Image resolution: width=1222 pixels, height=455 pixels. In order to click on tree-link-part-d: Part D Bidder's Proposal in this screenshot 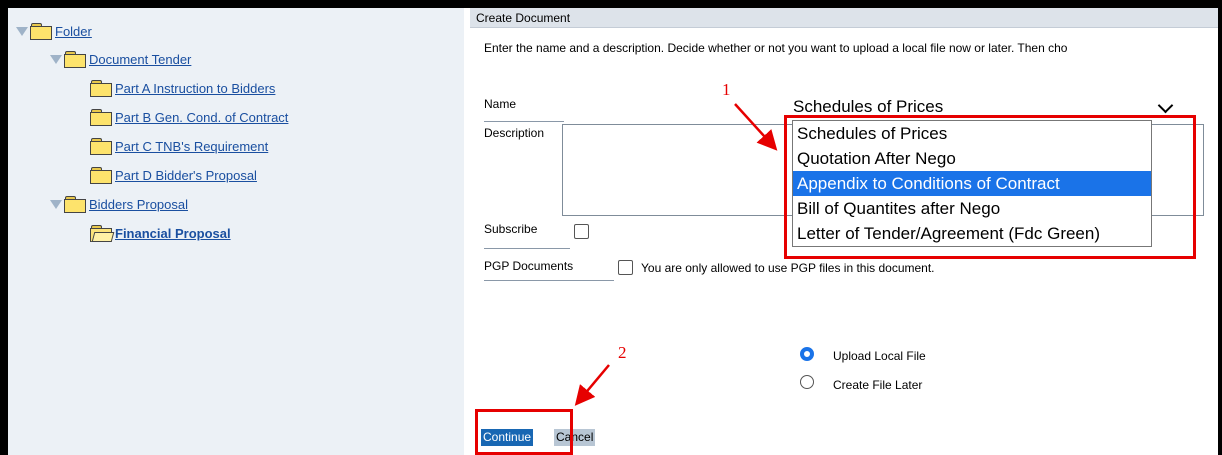, I will do `click(186, 175)`.